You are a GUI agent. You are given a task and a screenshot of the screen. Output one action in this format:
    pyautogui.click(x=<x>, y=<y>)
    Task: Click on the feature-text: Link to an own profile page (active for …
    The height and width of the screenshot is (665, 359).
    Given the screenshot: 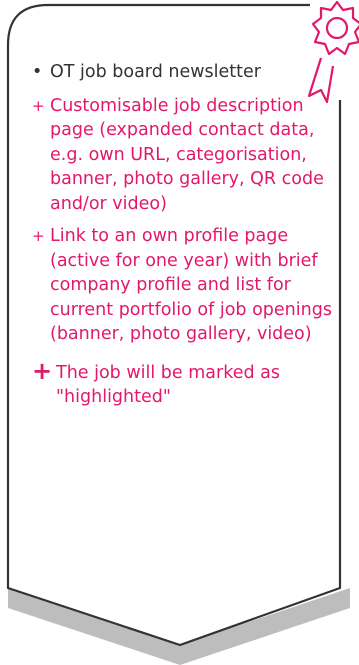 What is the action you would take?
    pyautogui.click(x=191, y=285)
    